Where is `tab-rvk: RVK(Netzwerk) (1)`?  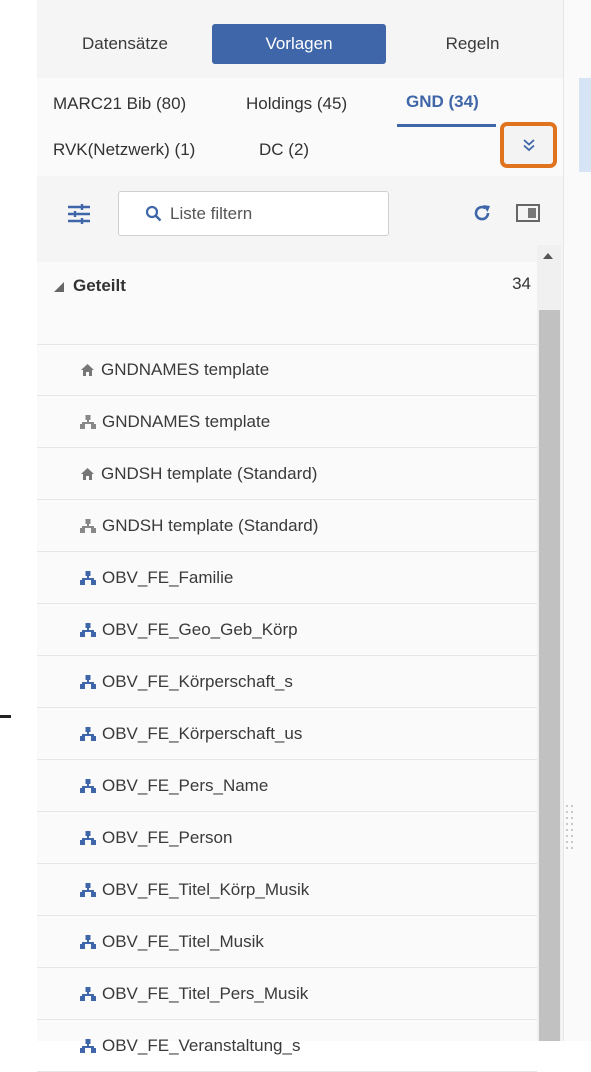 tab-rvk: RVK(Netzwerk) (1) is located at coordinates (124, 150).